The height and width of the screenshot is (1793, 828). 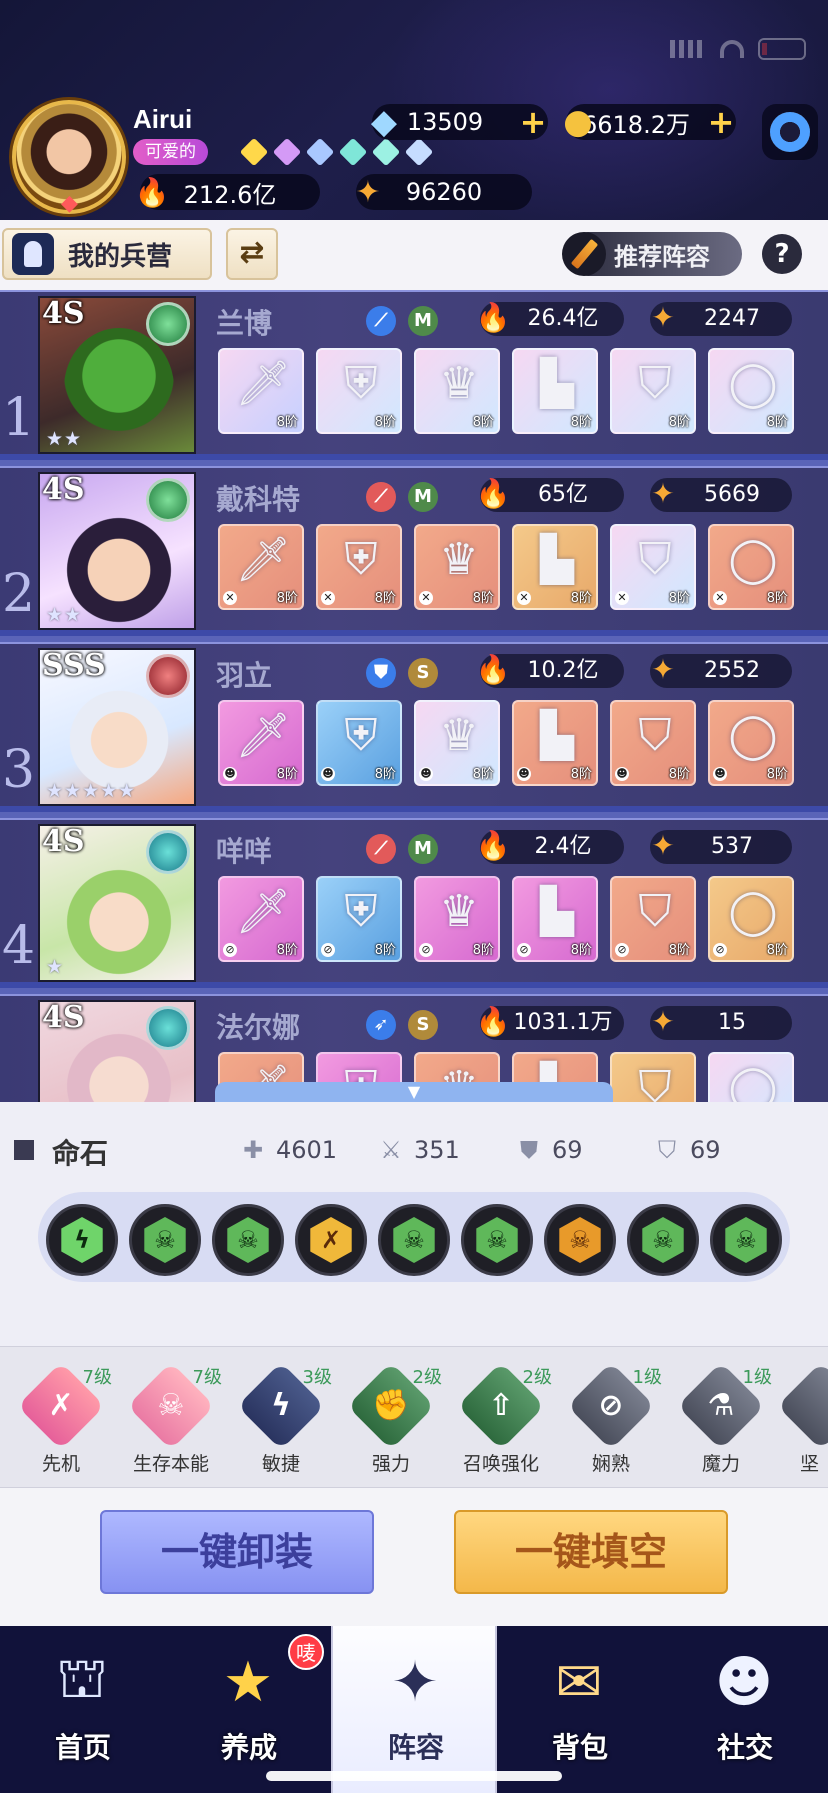 What do you see at coordinates (611, 1419) in the screenshot?
I see `trait-proficiency: ⊘ 1级 娴熟` at bounding box center [611, 1419].